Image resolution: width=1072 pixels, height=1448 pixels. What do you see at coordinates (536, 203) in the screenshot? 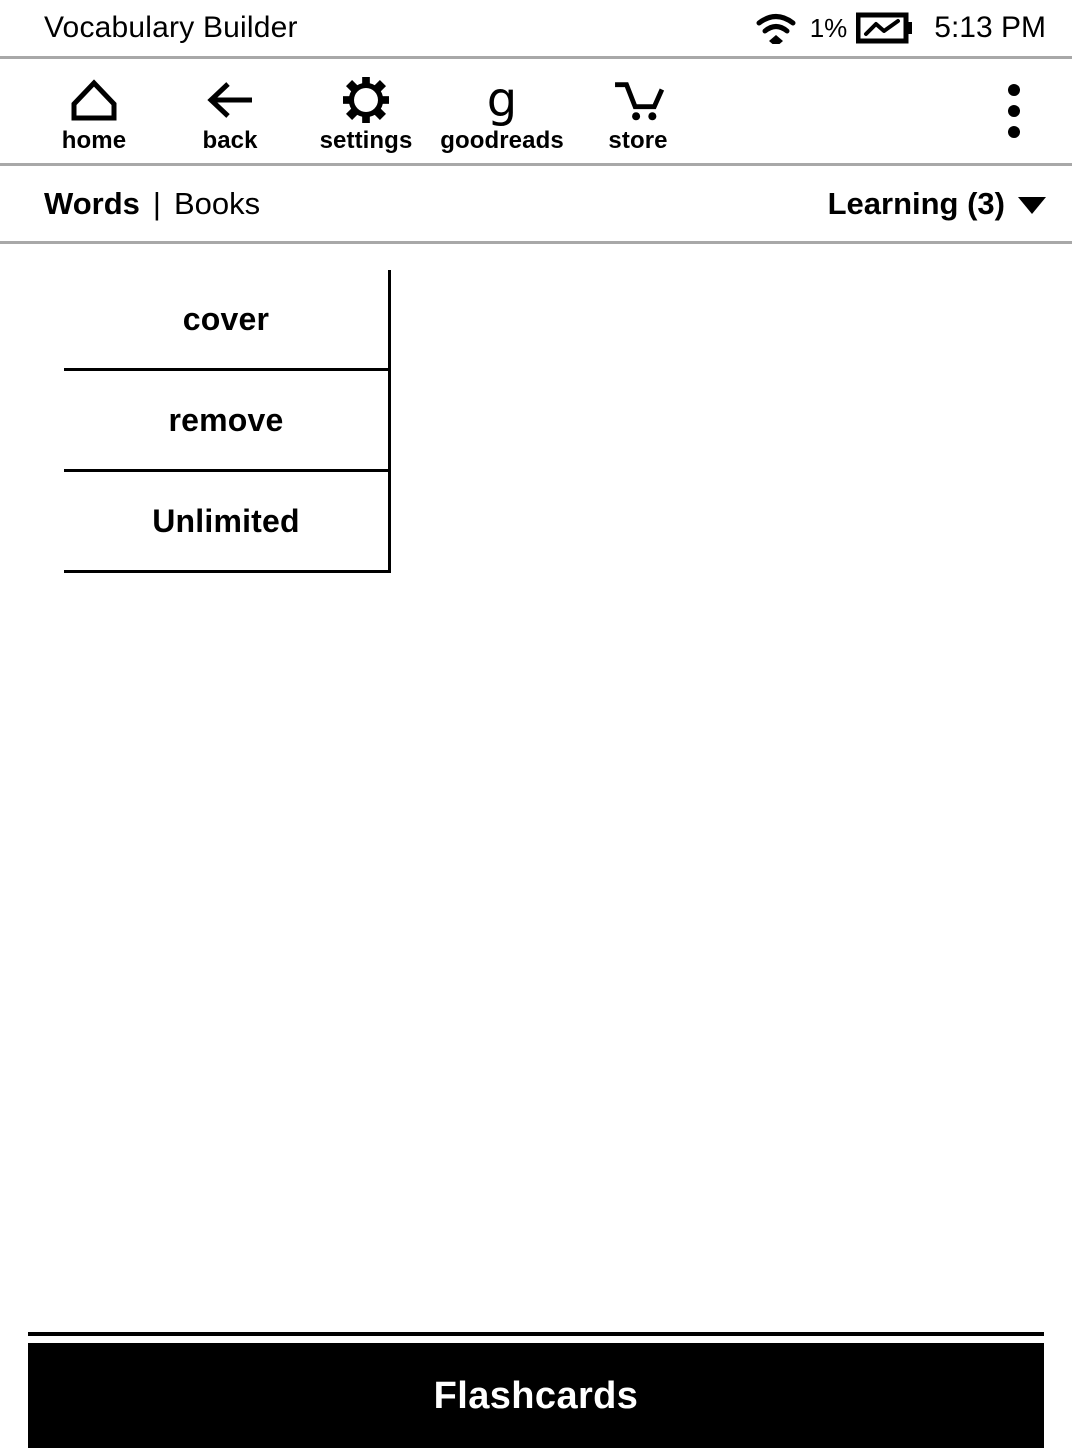
I see `tab-filter-row: Words | Books Learning (3)` at bounding box center [536, 203].